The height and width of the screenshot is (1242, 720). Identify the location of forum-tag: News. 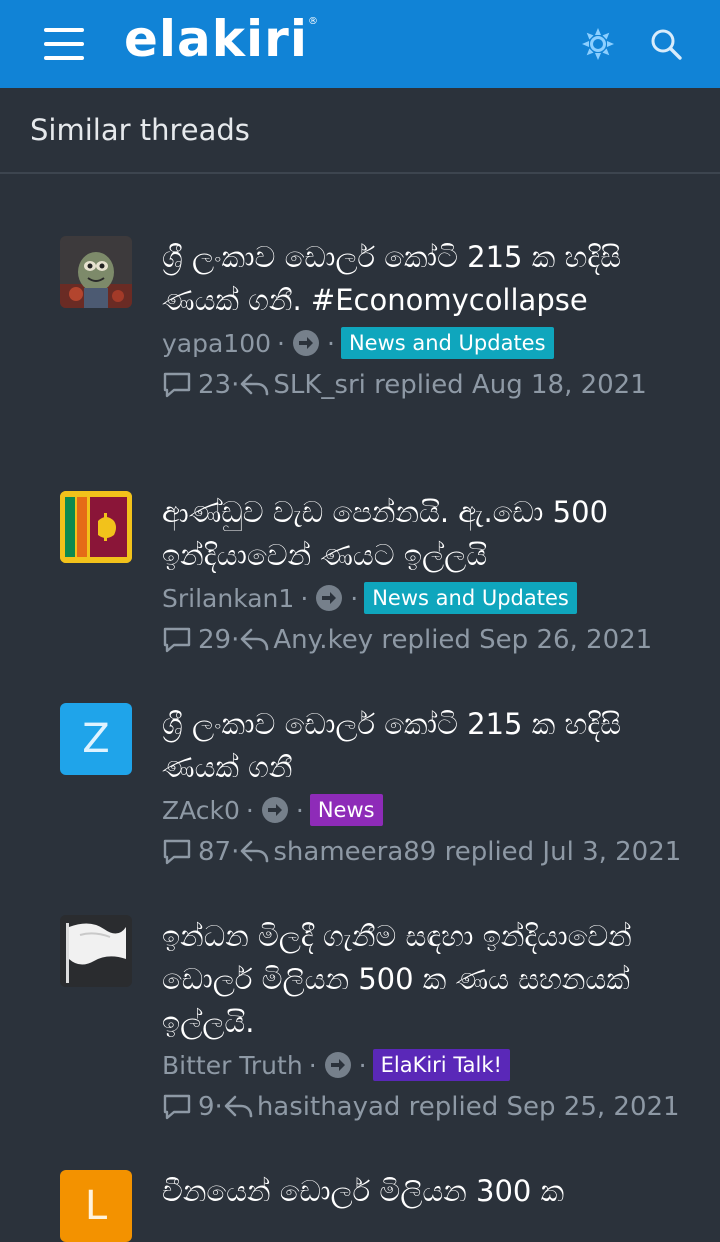
(346, 810).